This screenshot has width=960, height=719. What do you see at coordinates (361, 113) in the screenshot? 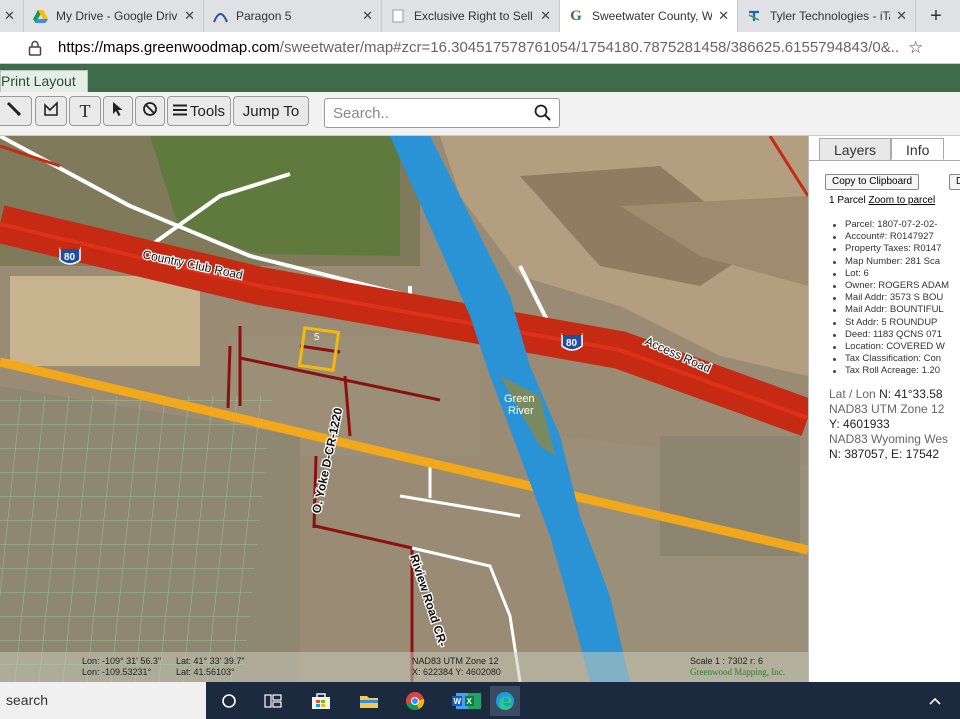
I see `search-placeholder: Search..` at bounding box center [361, 113].